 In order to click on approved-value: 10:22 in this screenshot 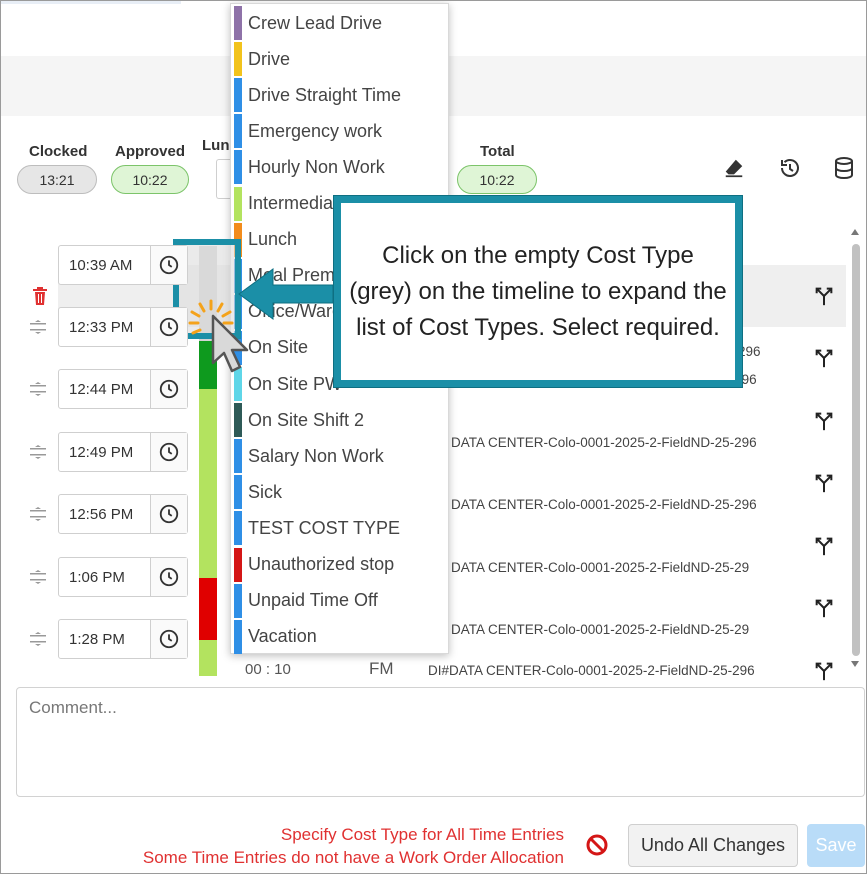, I will do `click(150, 179)`.